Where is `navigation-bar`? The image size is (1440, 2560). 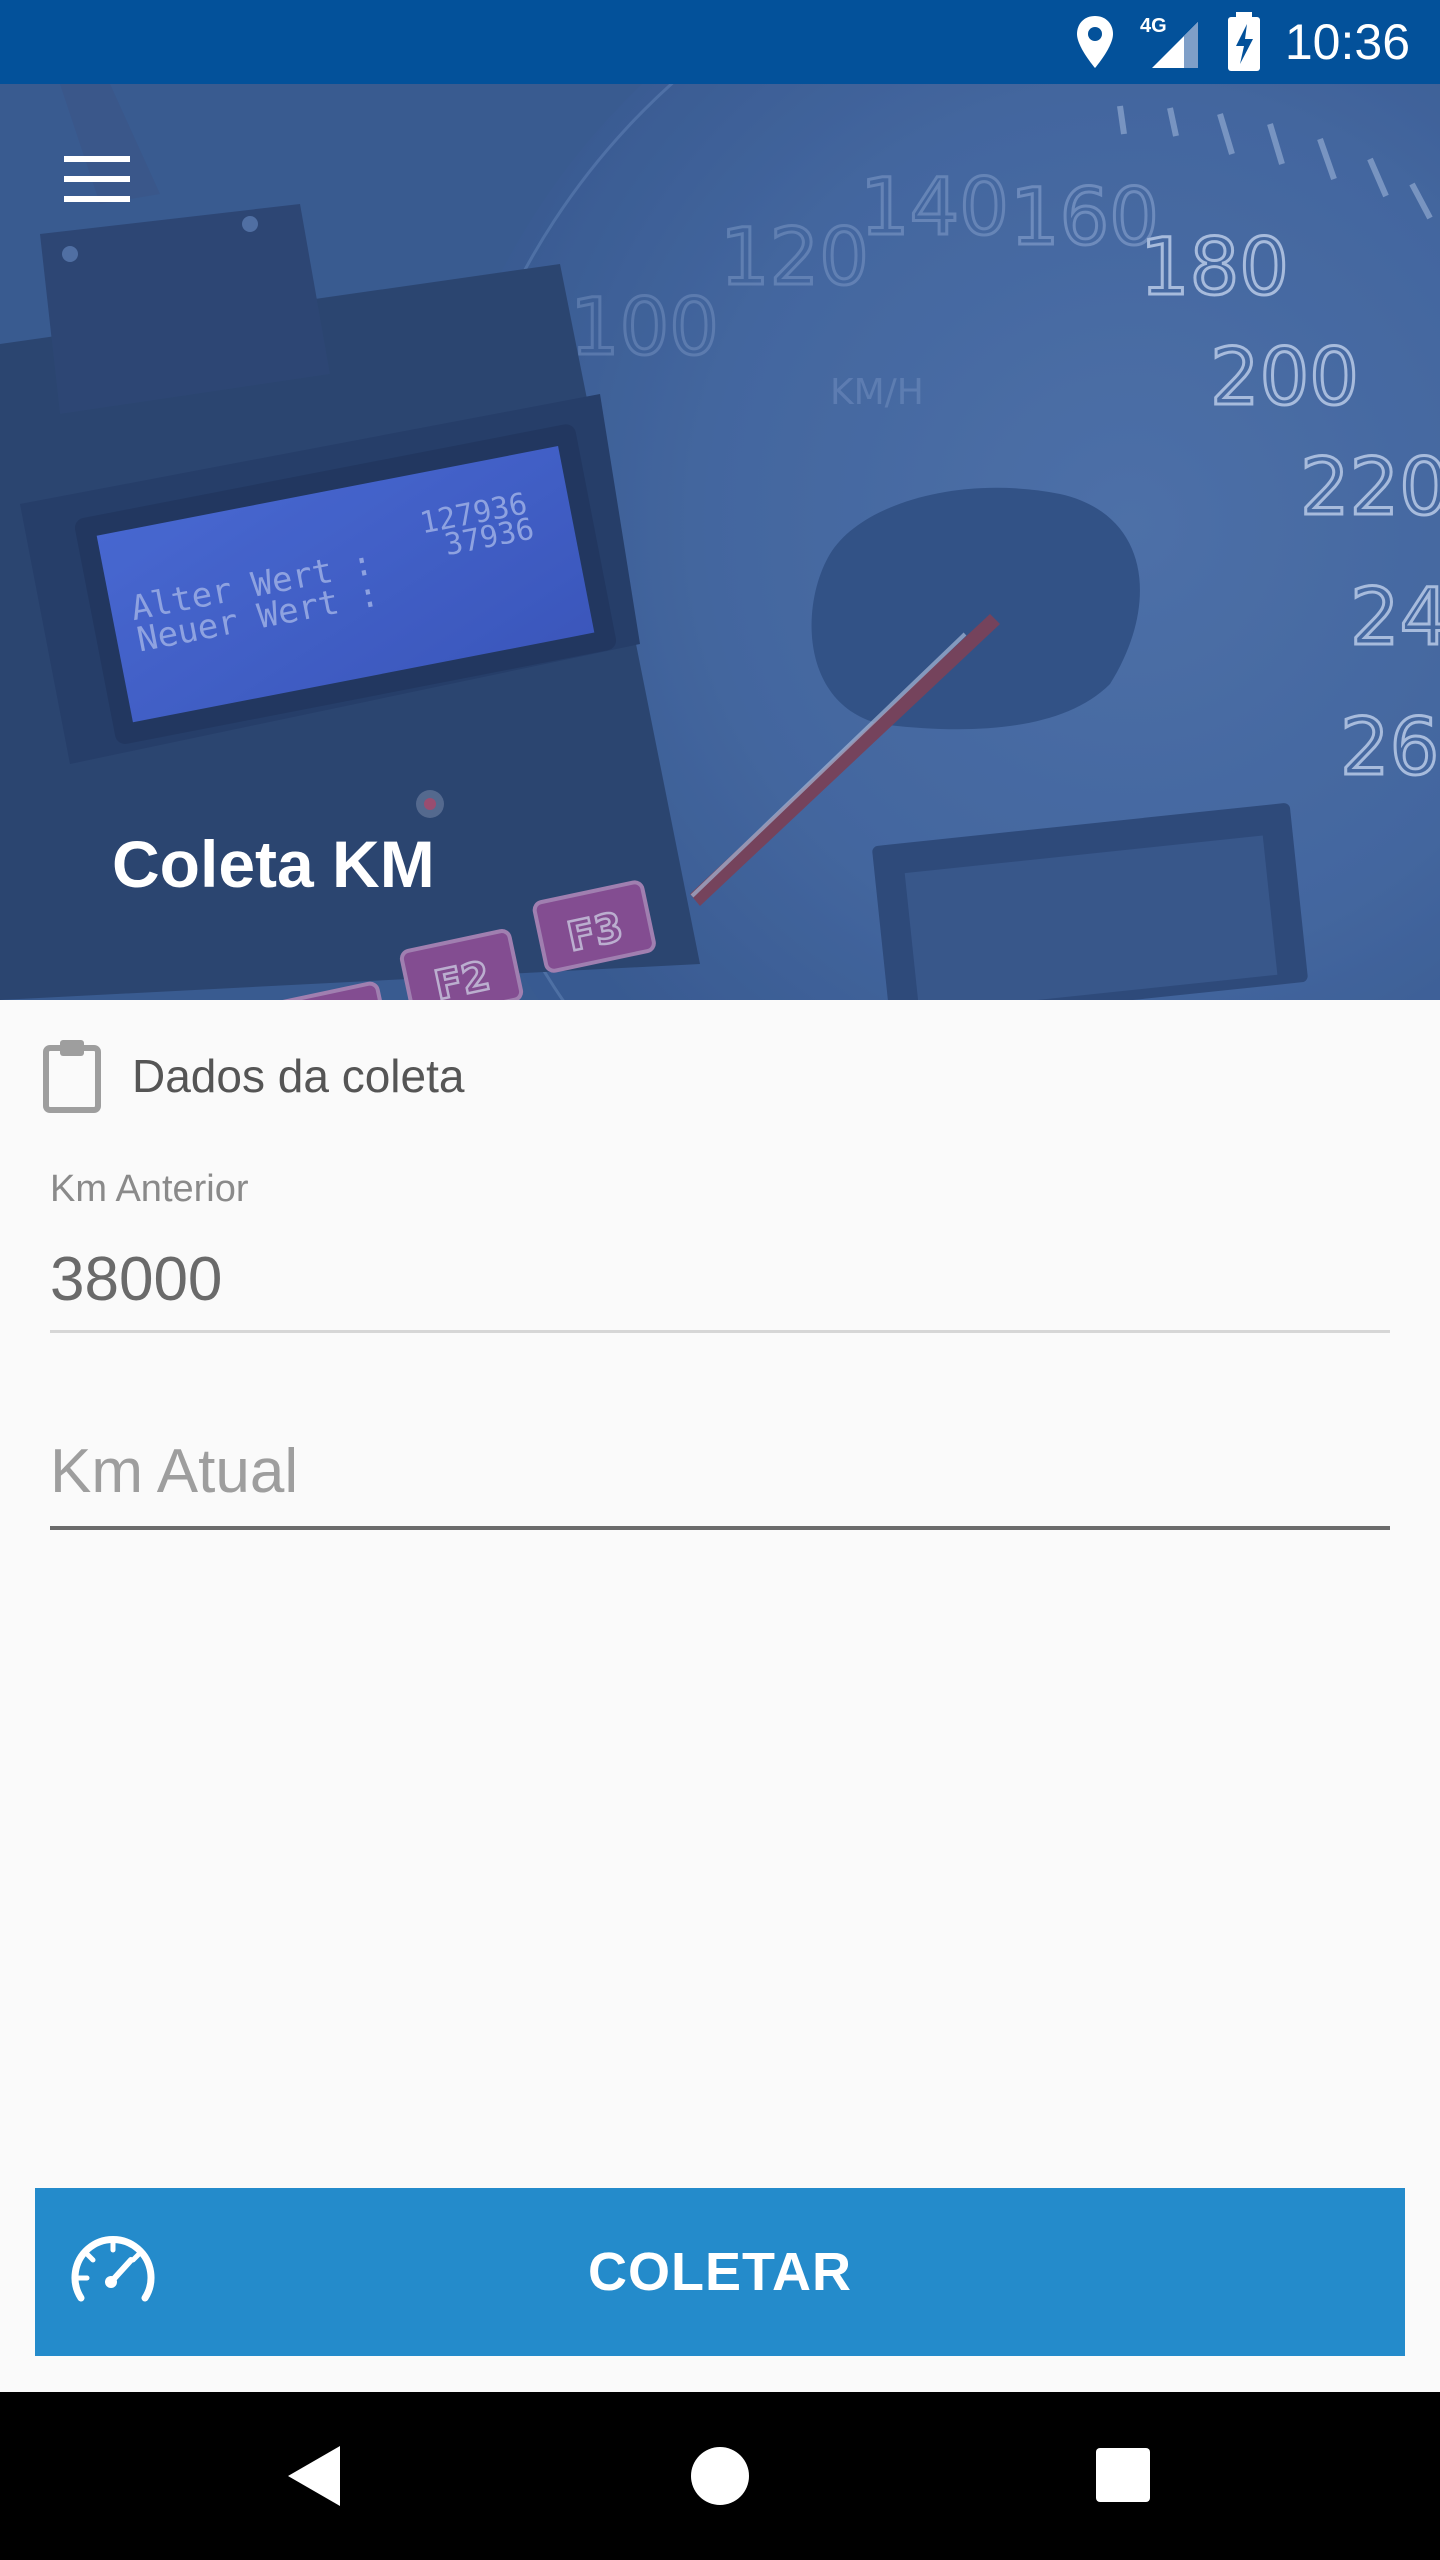
navigation-bar is located at coordinates (720, 2476).